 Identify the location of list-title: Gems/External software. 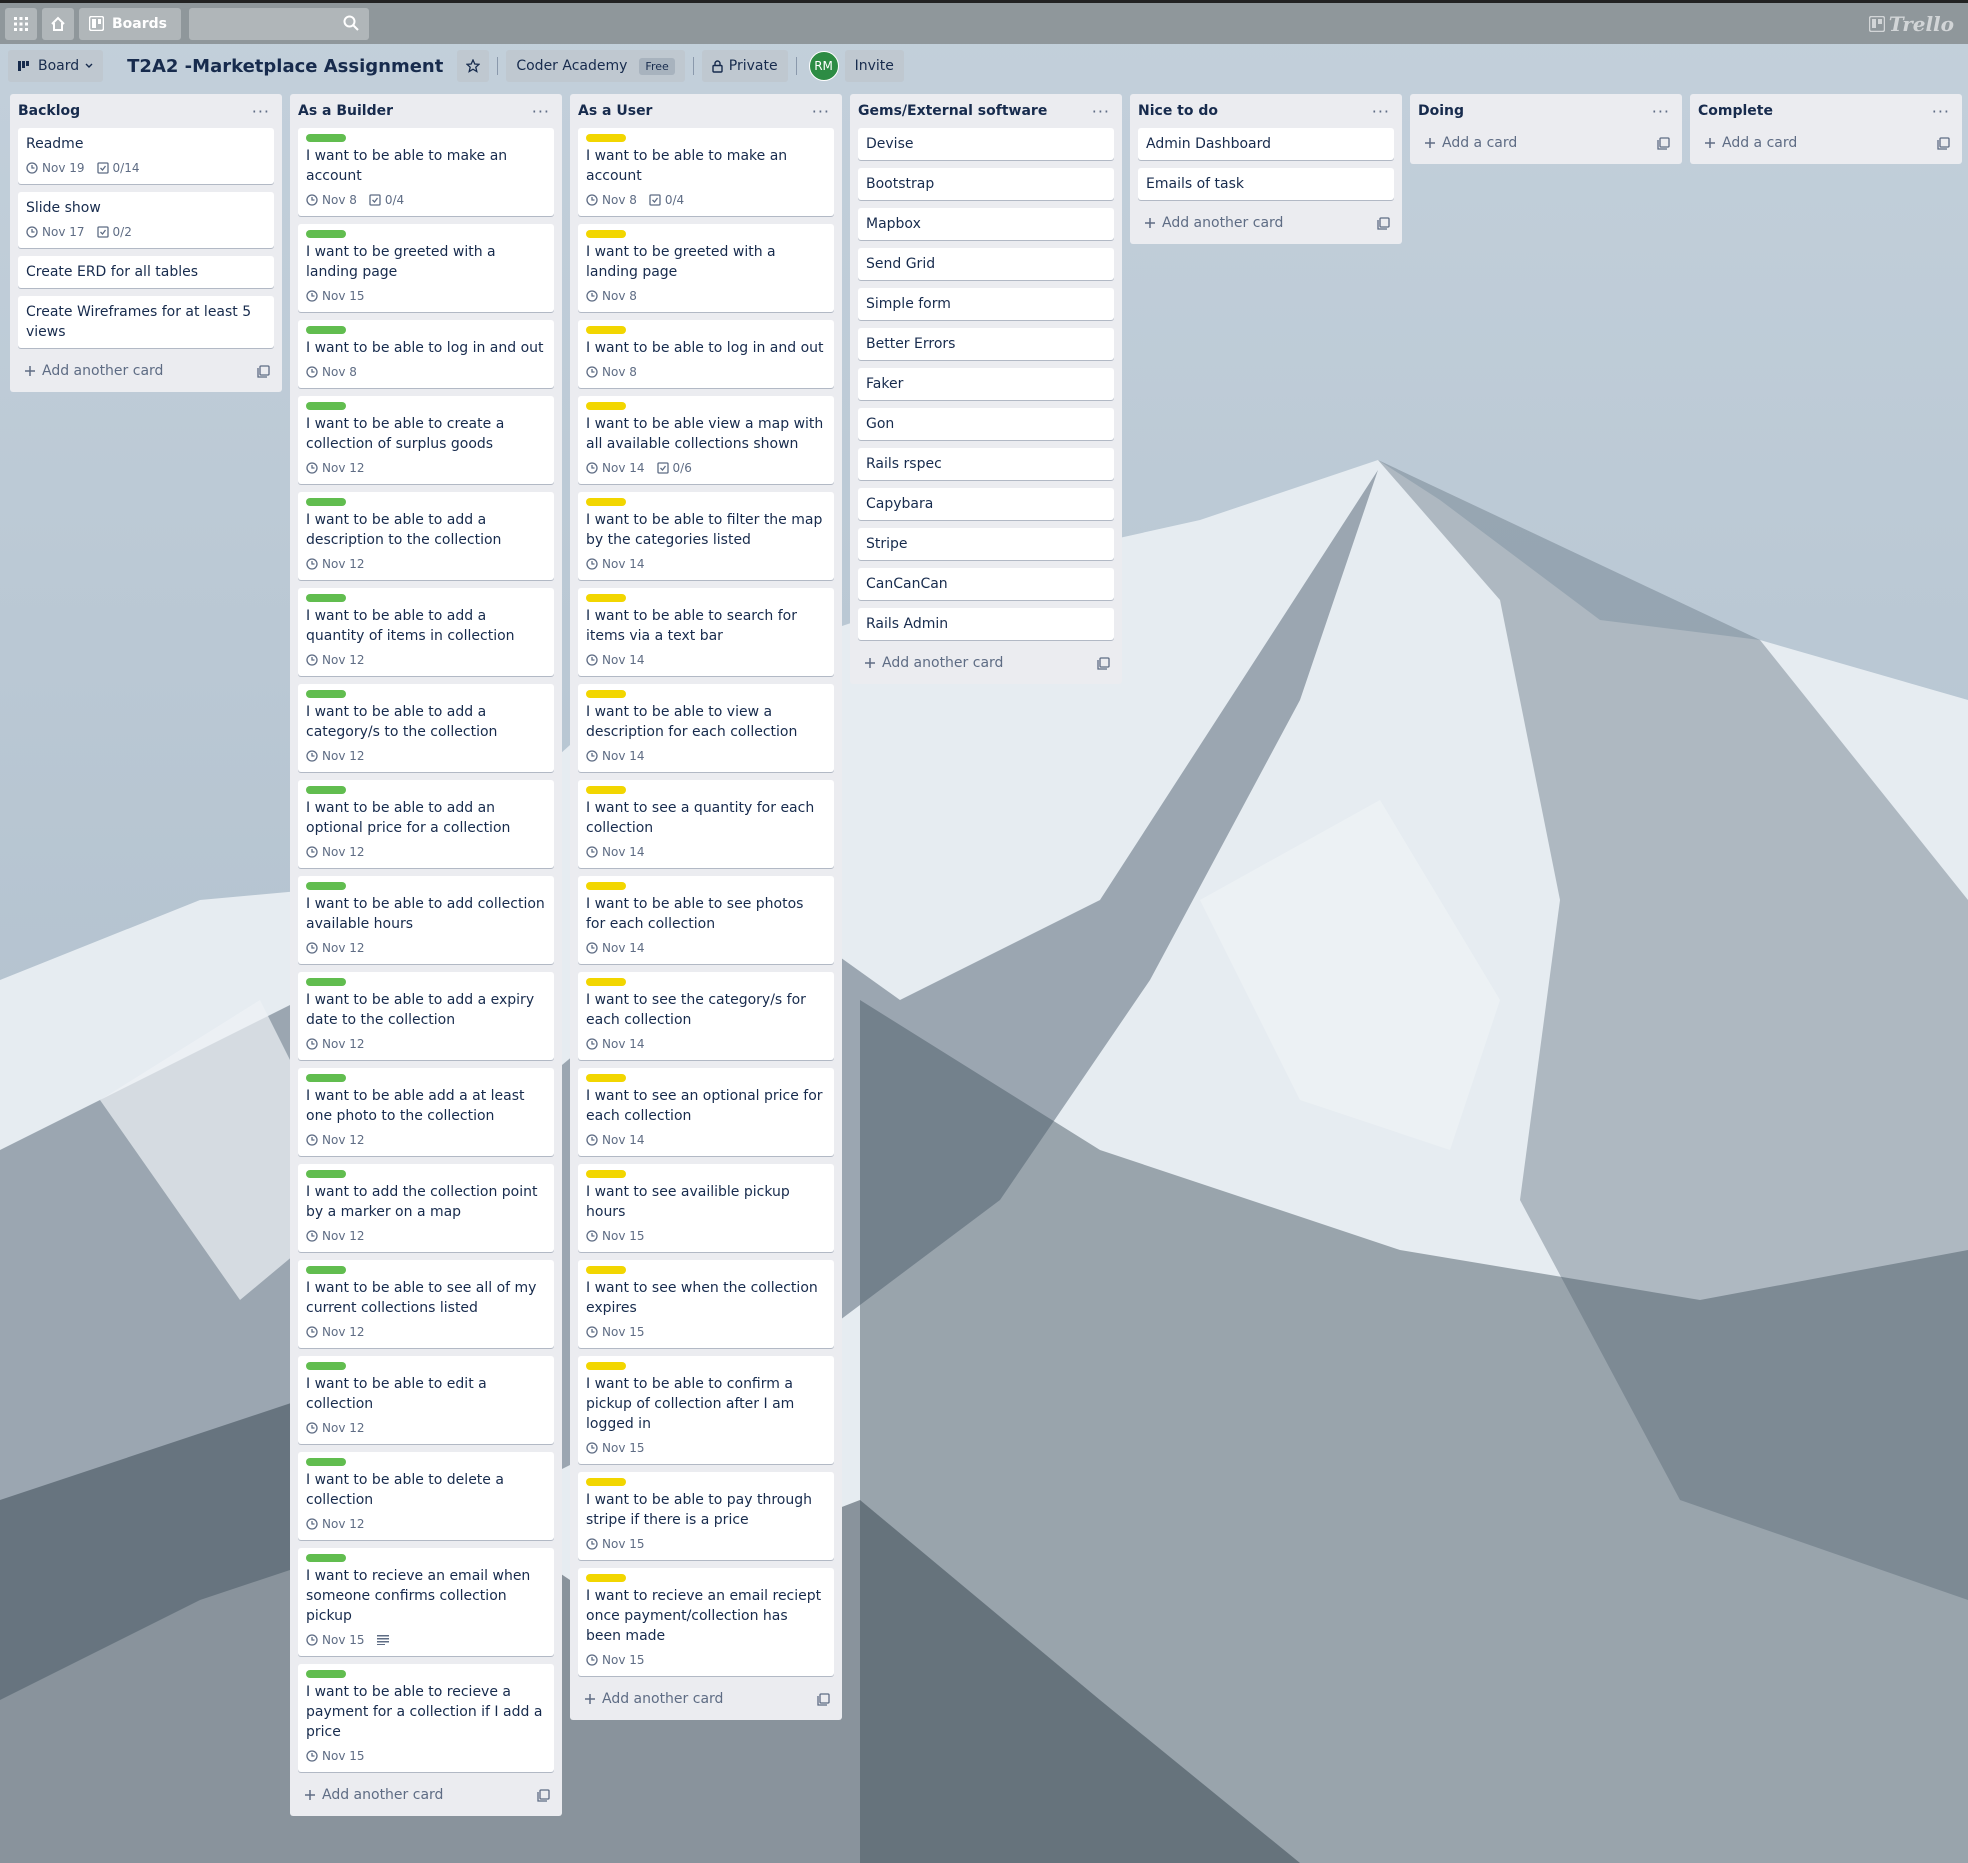
(952, 111).